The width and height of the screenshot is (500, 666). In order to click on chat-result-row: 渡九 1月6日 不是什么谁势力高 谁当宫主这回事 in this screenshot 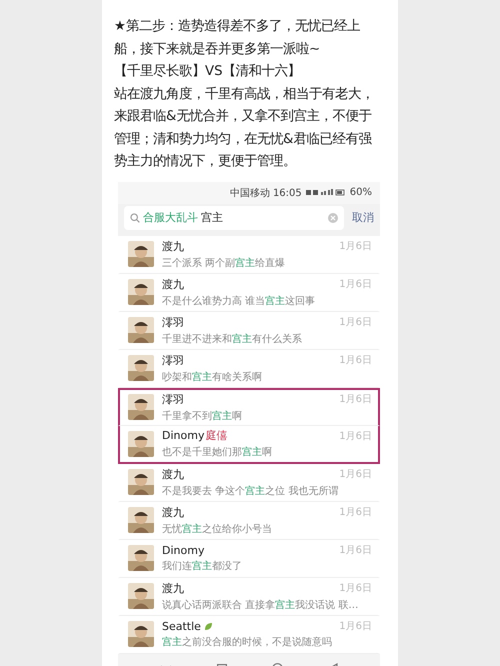, I will do `click(249, 293)`.